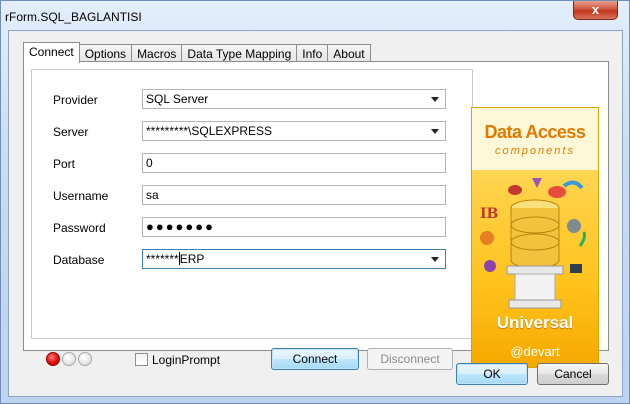 This screenshot has width=630, height=404. What do you see at coordinates (315, 16) in the screenshot?
I see `title-bar: rForm.SQL_BAGLANTISI x` at bounding box center [315, 16].